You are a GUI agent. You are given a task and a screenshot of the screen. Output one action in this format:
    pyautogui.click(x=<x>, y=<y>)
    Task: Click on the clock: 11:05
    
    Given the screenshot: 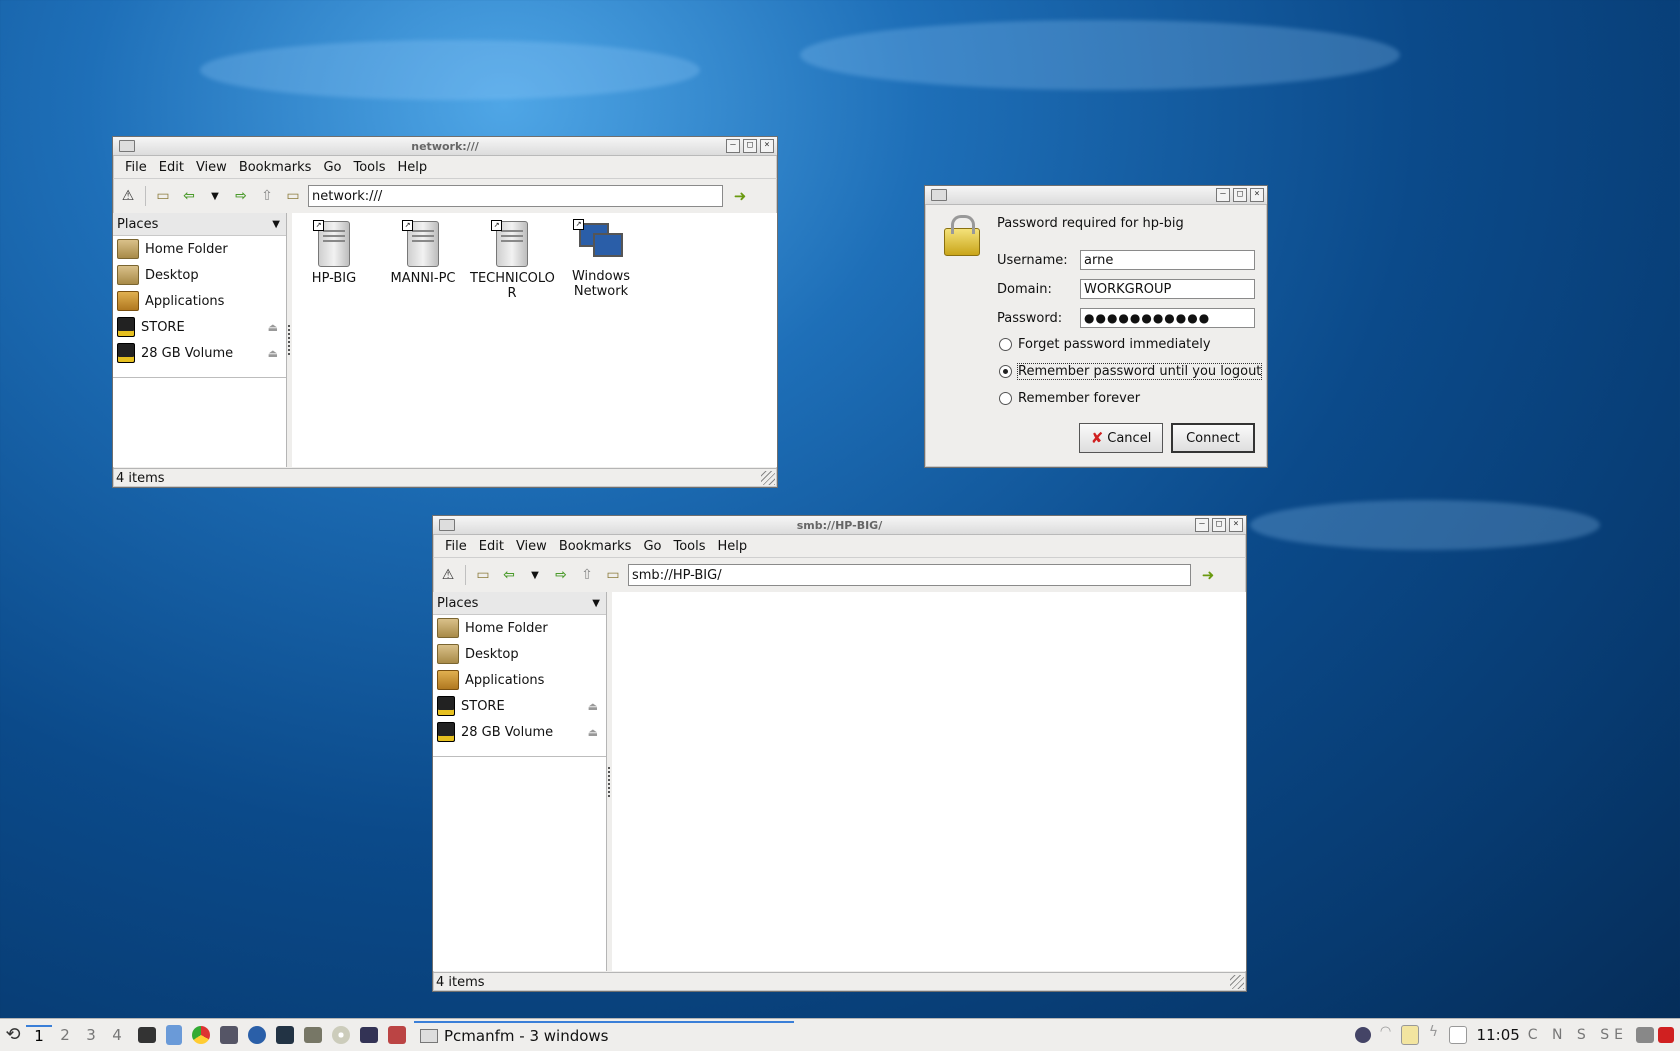 What is the action you would take?
    pyautogui.click(x=1498, y=1035)
    